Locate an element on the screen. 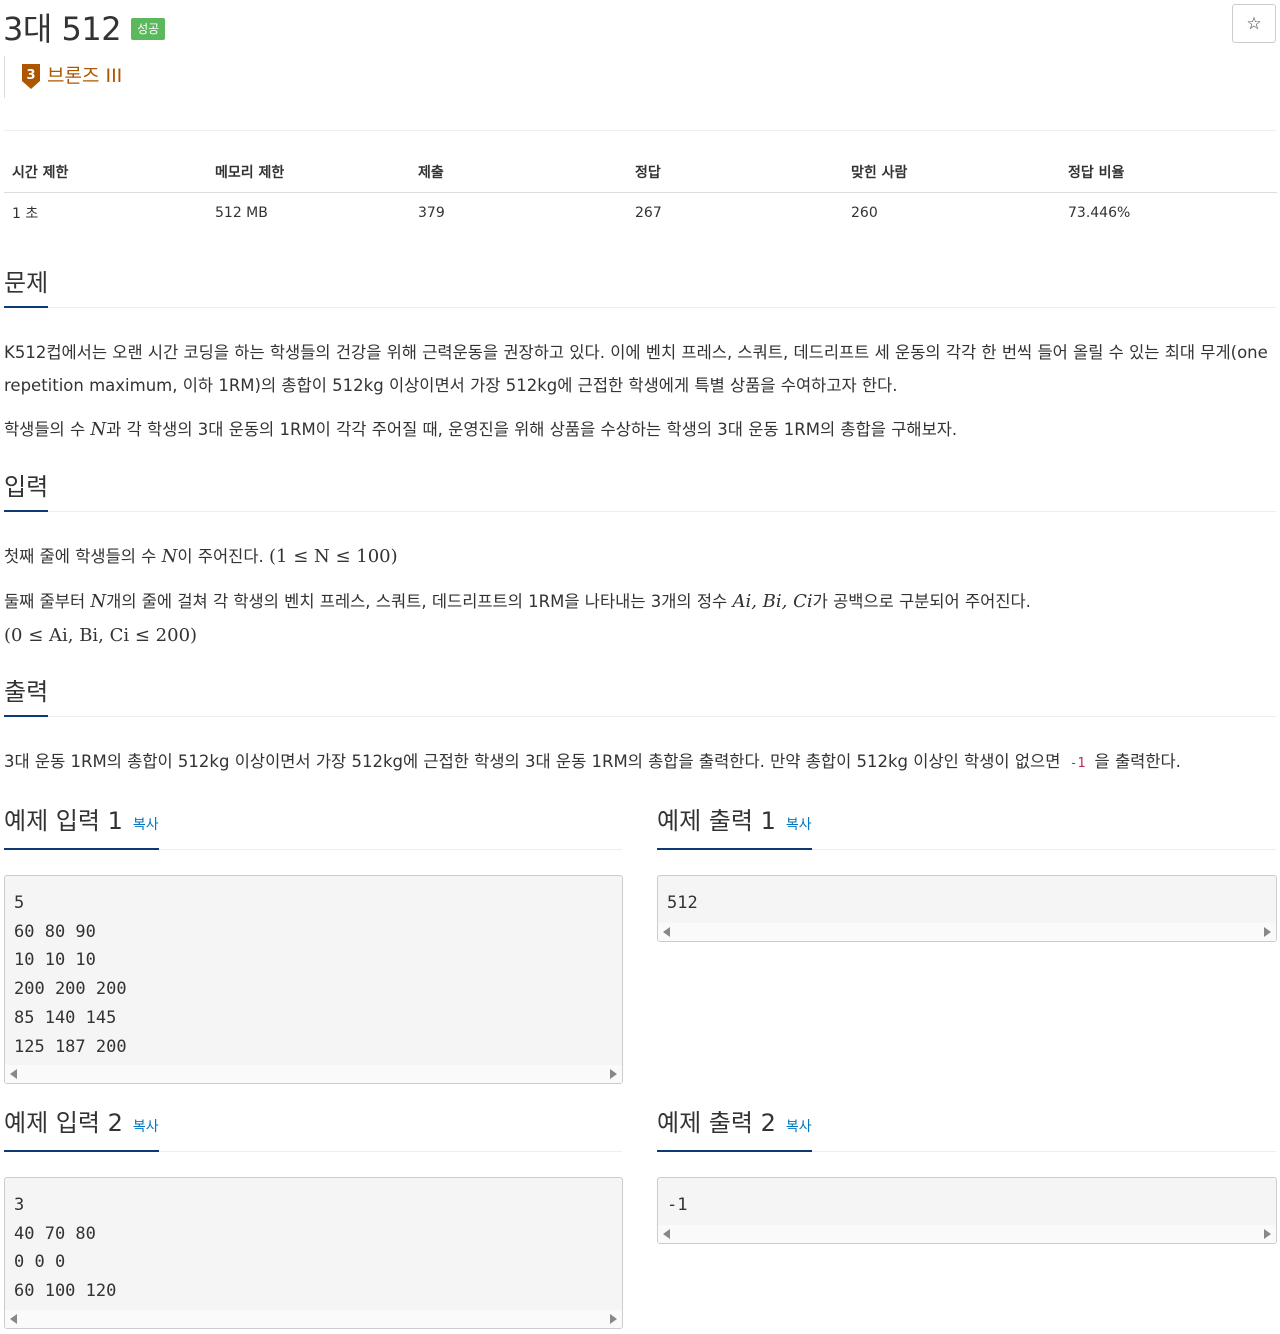  header-submissions: 제출 is located at coordinates (518, 172).